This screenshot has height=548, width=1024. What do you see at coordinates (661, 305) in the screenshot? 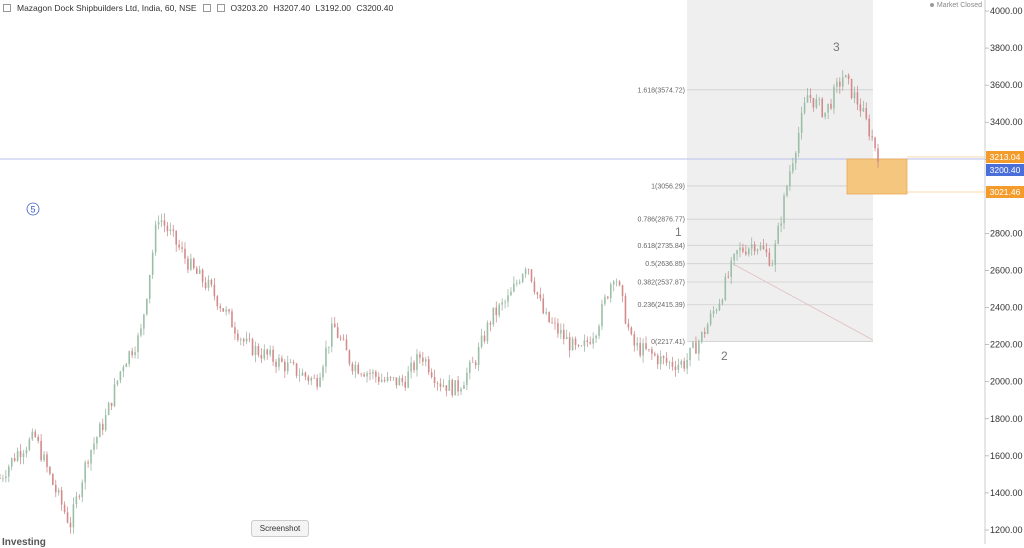
I see `fib-level-label: 0.236(2415.39)` at bounding box center [661, 305].